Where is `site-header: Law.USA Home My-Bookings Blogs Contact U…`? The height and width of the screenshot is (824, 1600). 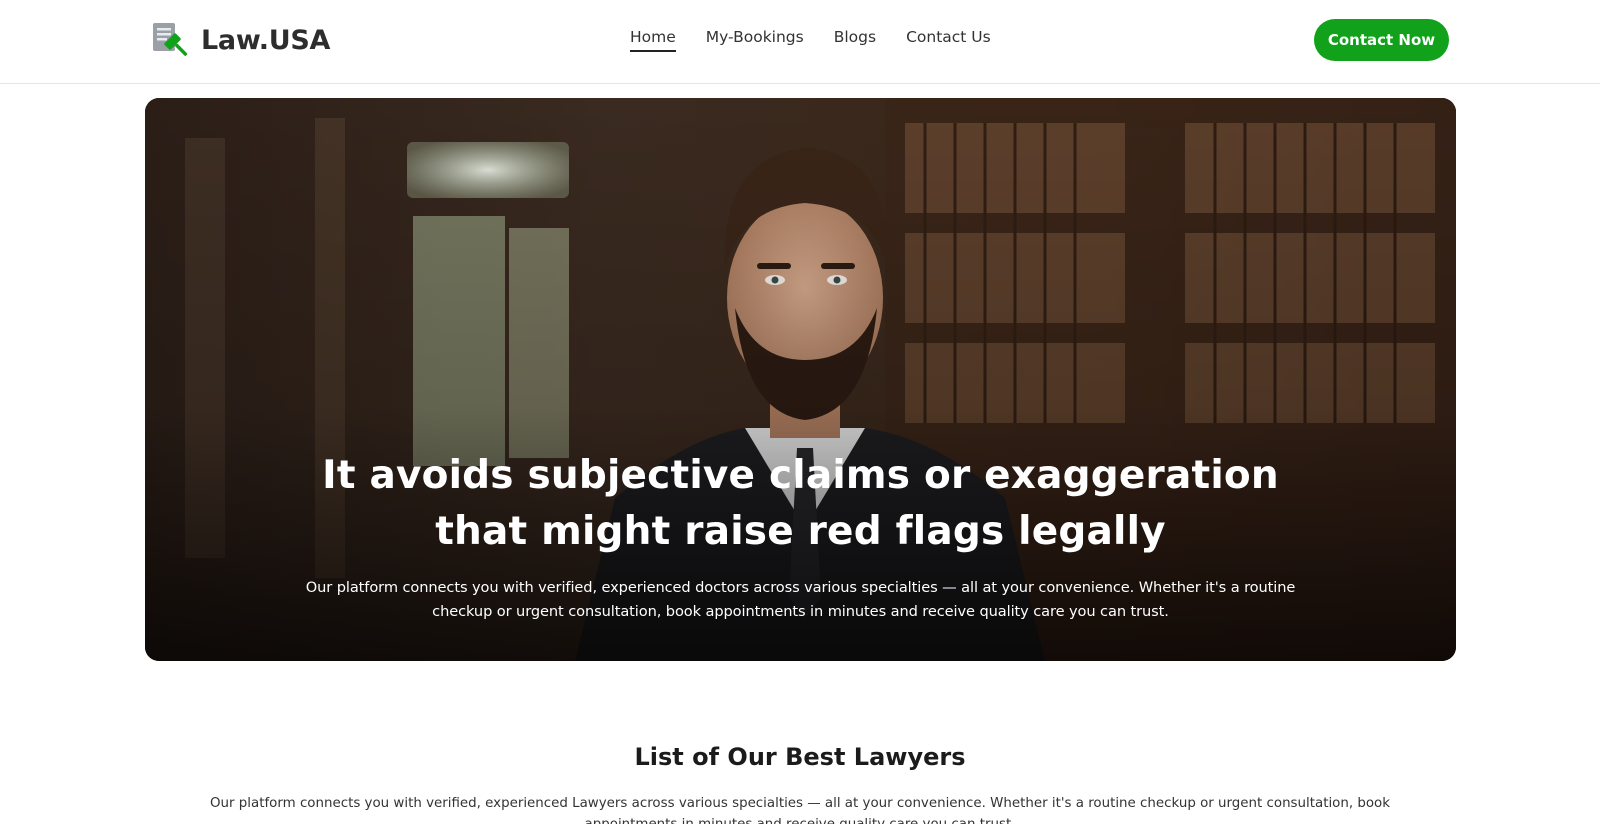
site-header: Law.USA Home My-Bookings Blogs Contact U… is located at coordinates (800, 42).